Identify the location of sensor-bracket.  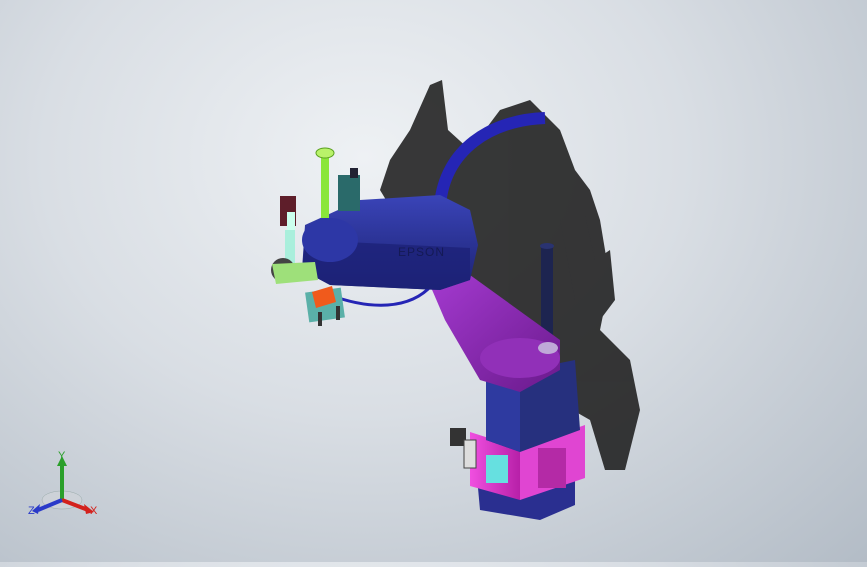
(349, 189).